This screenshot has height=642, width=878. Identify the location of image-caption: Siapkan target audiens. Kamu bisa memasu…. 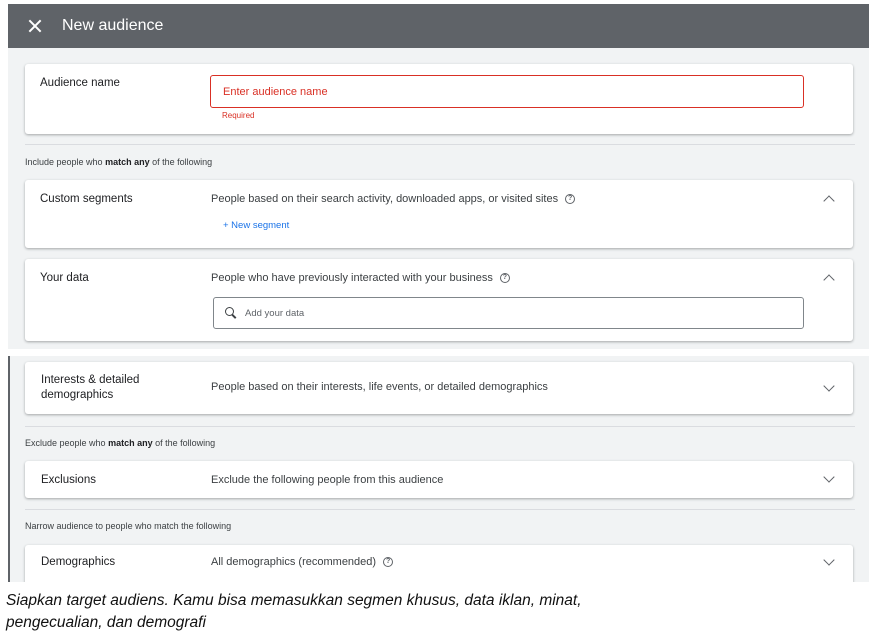
(294, 611).